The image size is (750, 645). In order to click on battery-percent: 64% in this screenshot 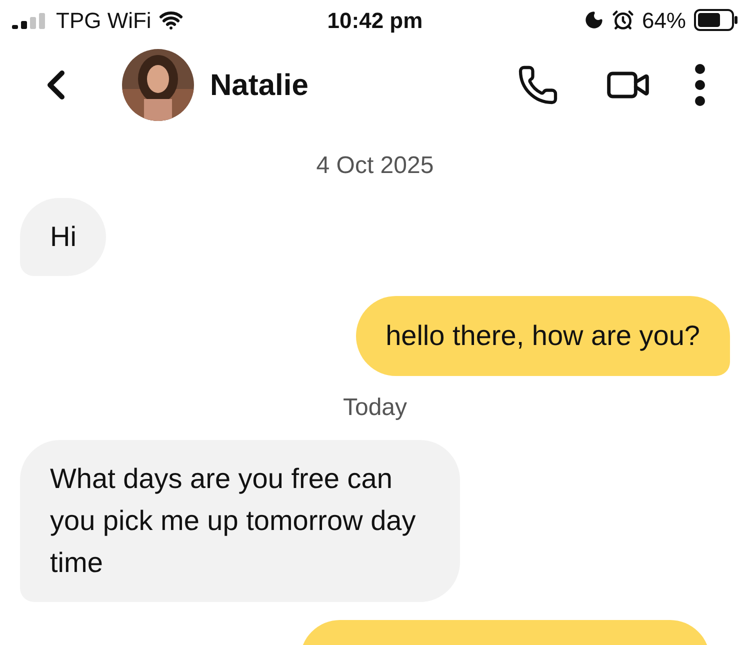, I will do `click(664, 20)`.